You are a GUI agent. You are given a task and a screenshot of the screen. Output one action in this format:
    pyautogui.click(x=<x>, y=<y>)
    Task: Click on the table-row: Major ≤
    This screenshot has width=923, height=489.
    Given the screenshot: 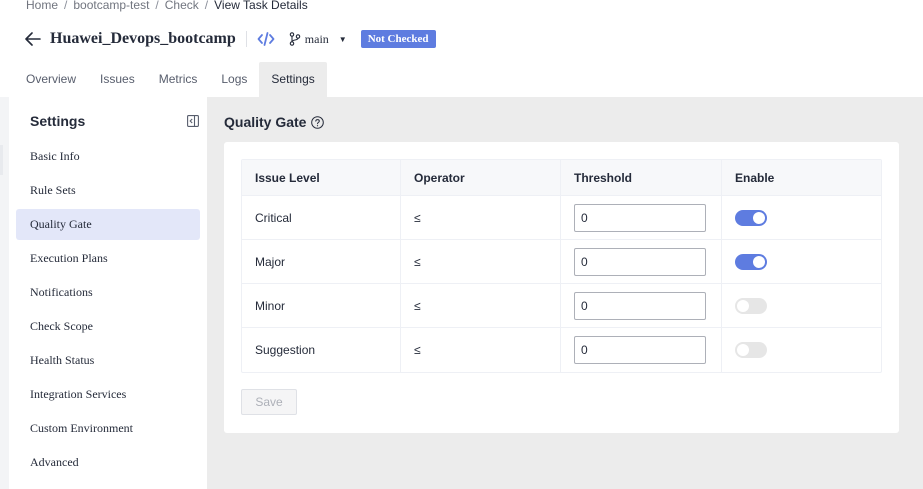 What is the action you would take?
    pyautogui.click(x=561, y=262)
    